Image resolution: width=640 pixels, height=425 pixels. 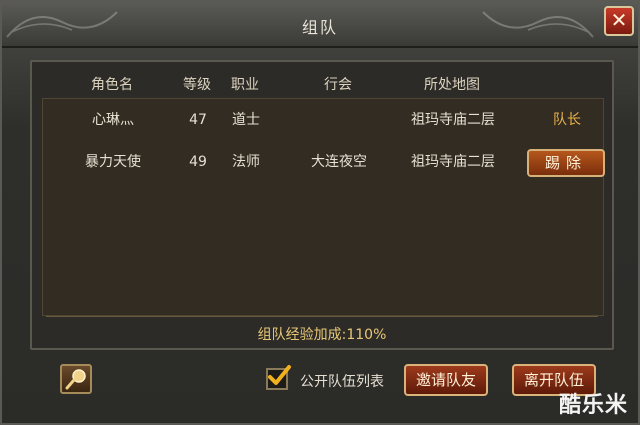 I want to click on chat-button, so click(x=76, y=379).